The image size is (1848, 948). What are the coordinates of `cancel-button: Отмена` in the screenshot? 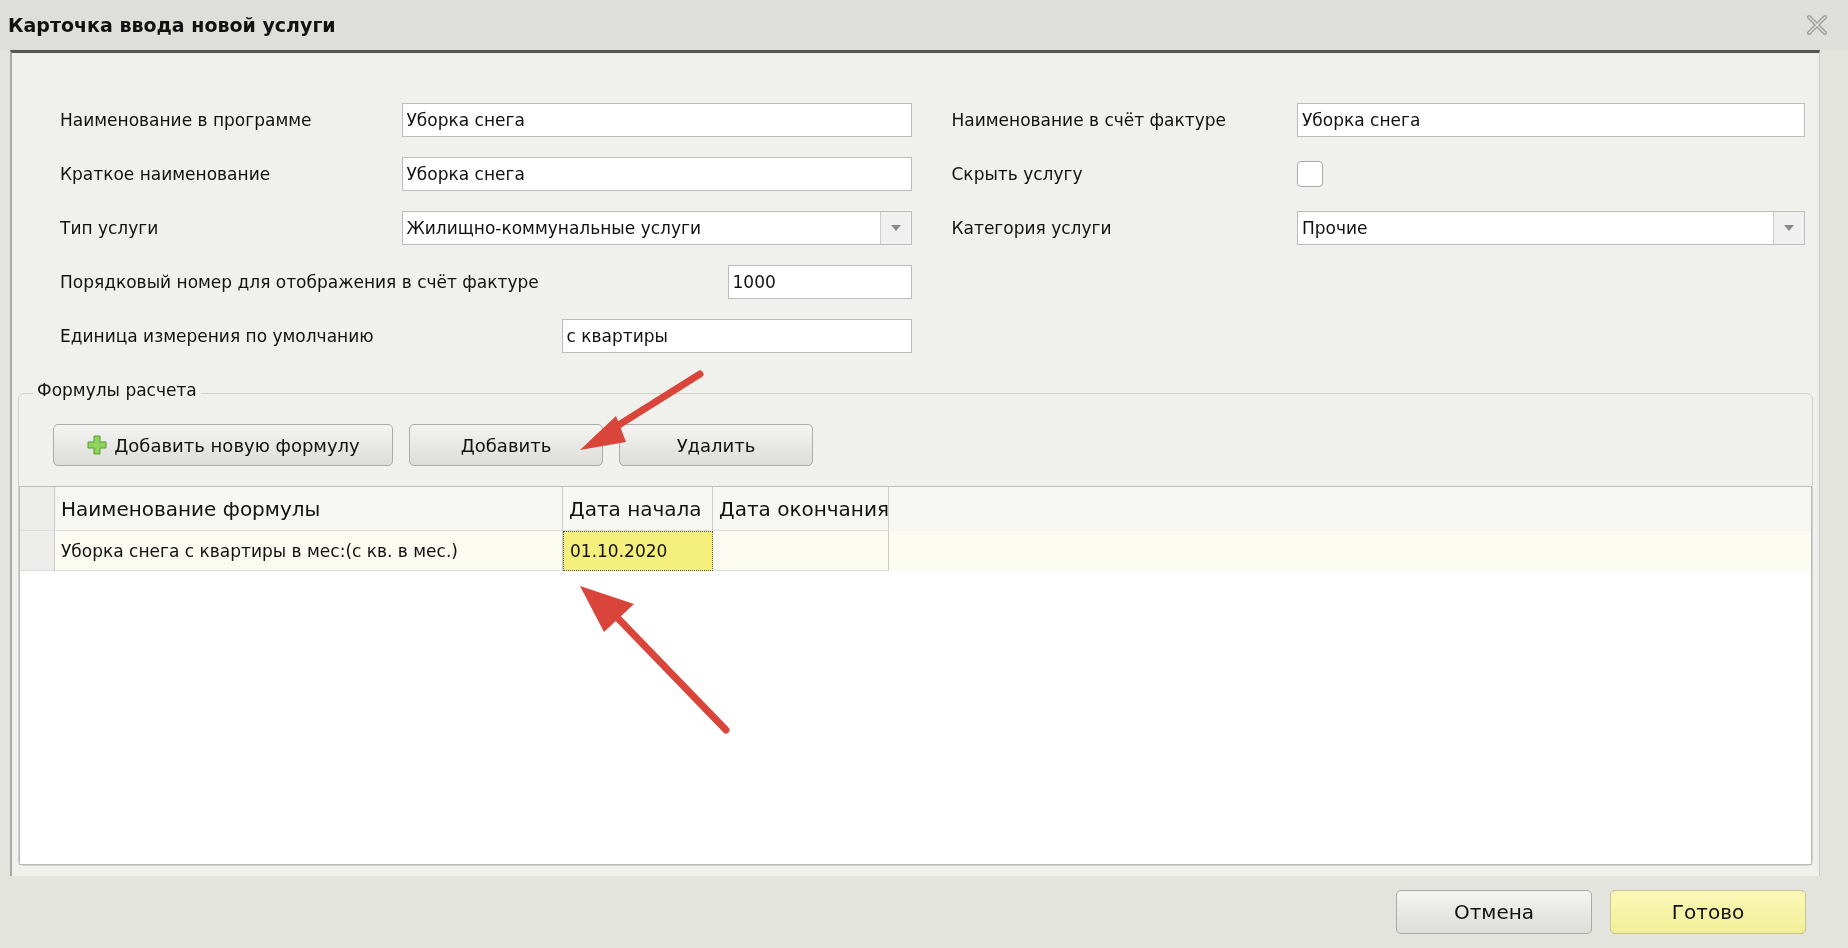 It's located at (1494, 912).